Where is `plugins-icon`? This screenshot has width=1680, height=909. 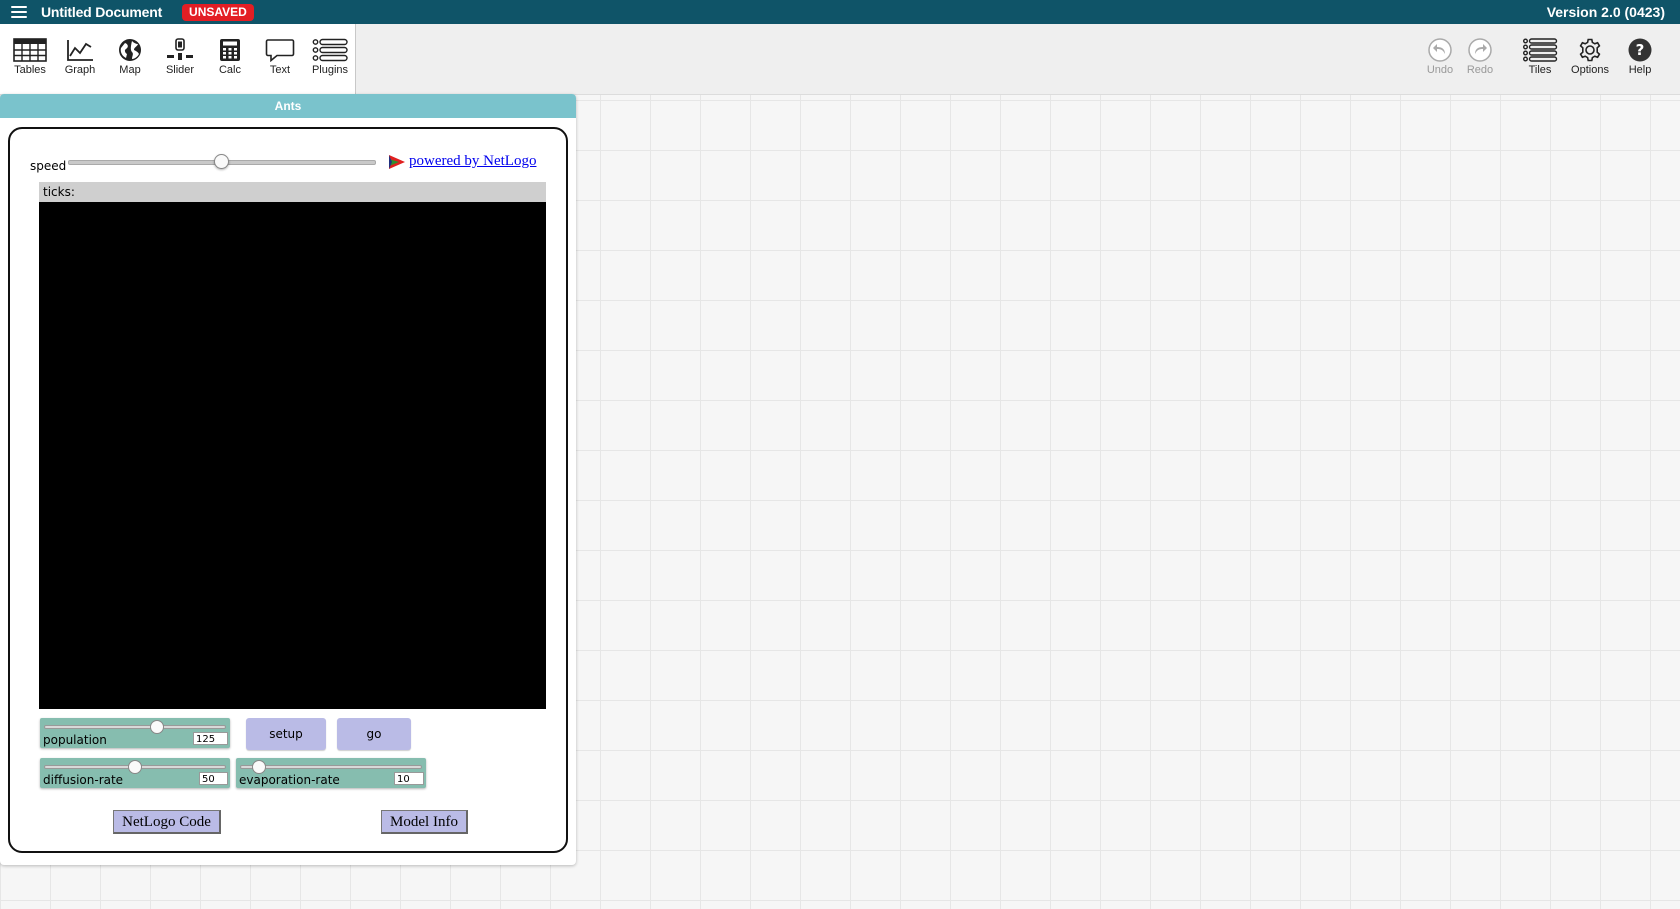
plugins-icon is located at coordinates (330, 50).